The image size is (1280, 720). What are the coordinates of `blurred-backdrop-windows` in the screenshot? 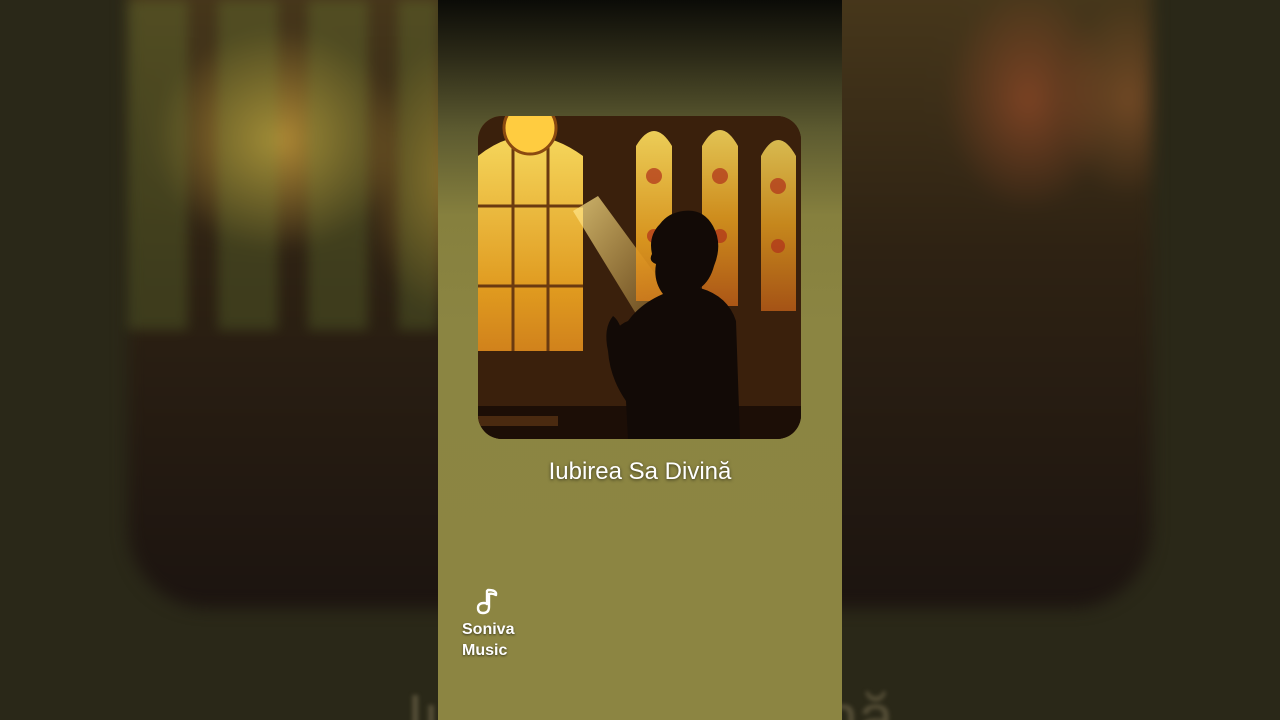 It's located at (283, 165).